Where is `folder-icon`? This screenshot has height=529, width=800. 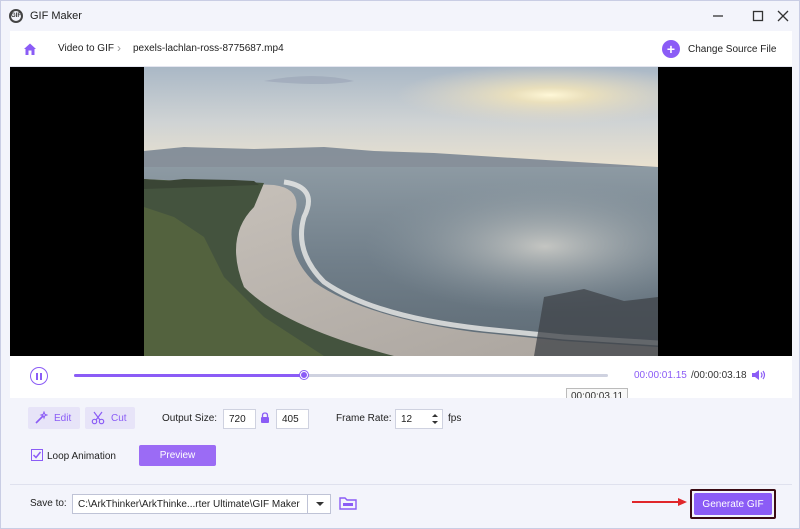 folder-icon is located at coordinates (348, 503).